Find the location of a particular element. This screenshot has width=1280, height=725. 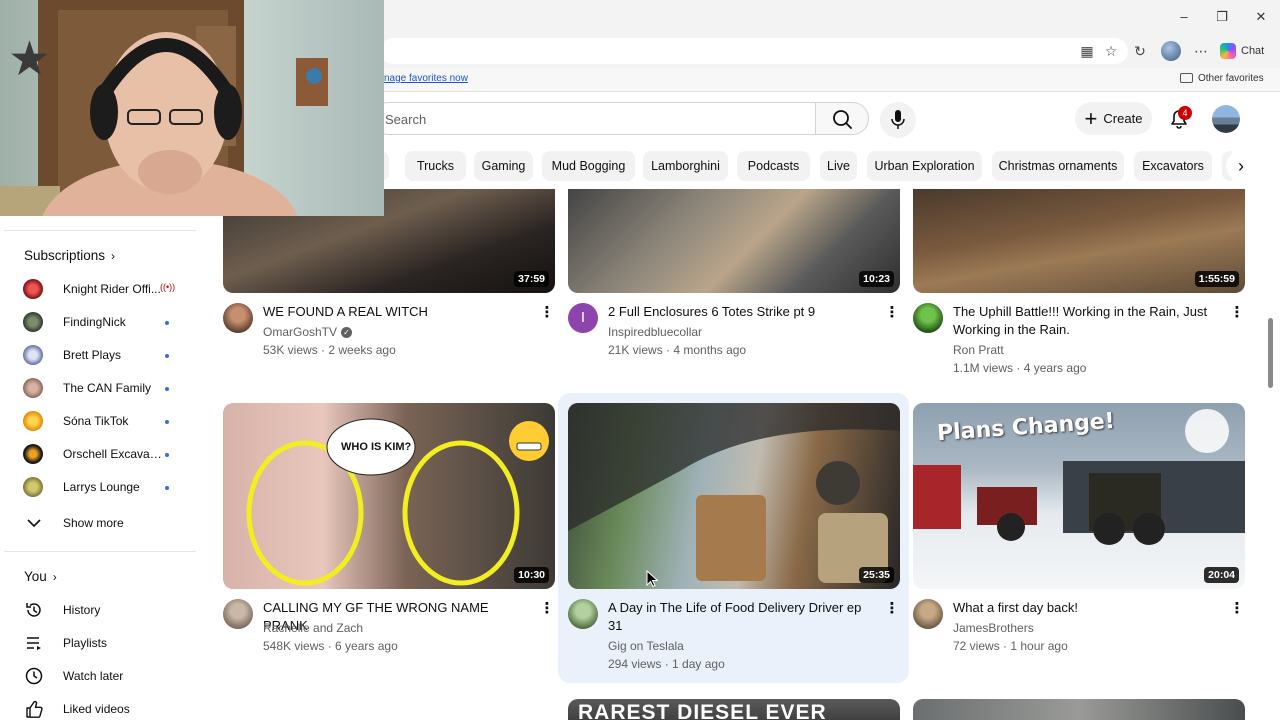

restore-icon: ❐ is located at coordinates (1222, 17).